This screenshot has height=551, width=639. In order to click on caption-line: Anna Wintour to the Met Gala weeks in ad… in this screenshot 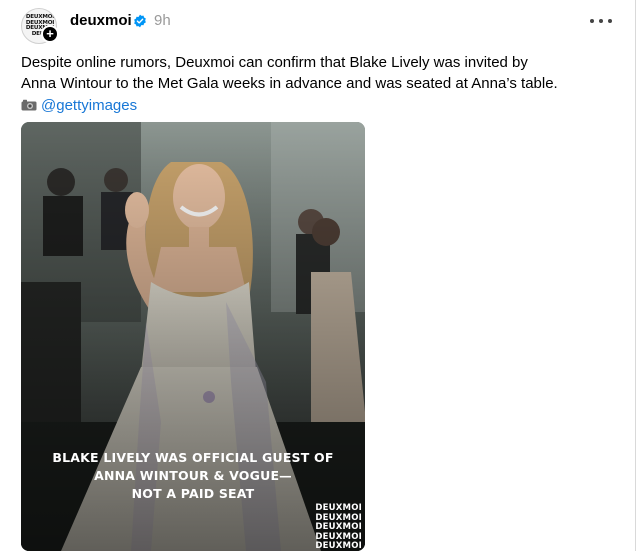, I will do `click(289, 83)`.